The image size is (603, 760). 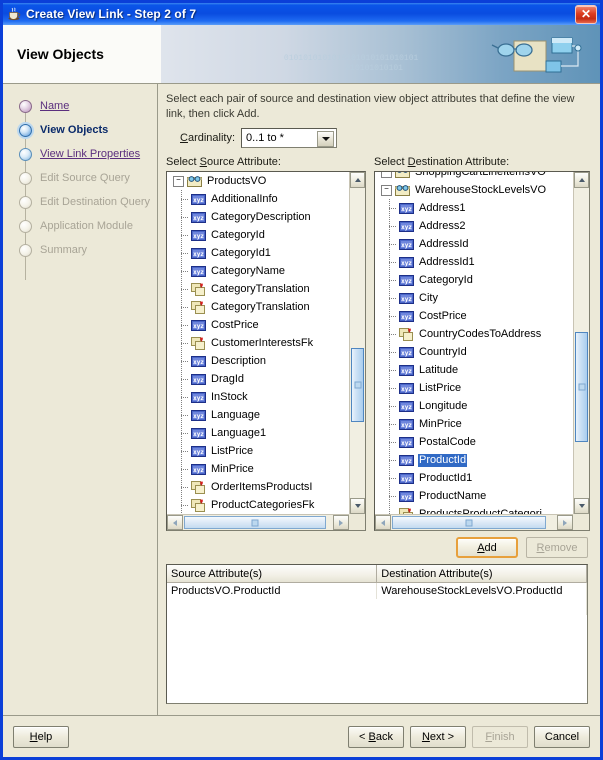 I want to click on tree-node-root: − WarehouseStockLevelsVO, so click(x=474, y=190).